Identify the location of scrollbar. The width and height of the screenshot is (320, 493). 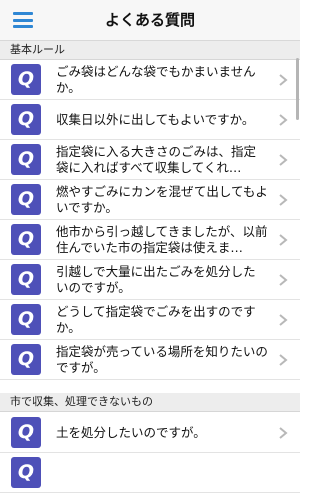
(297, 89).